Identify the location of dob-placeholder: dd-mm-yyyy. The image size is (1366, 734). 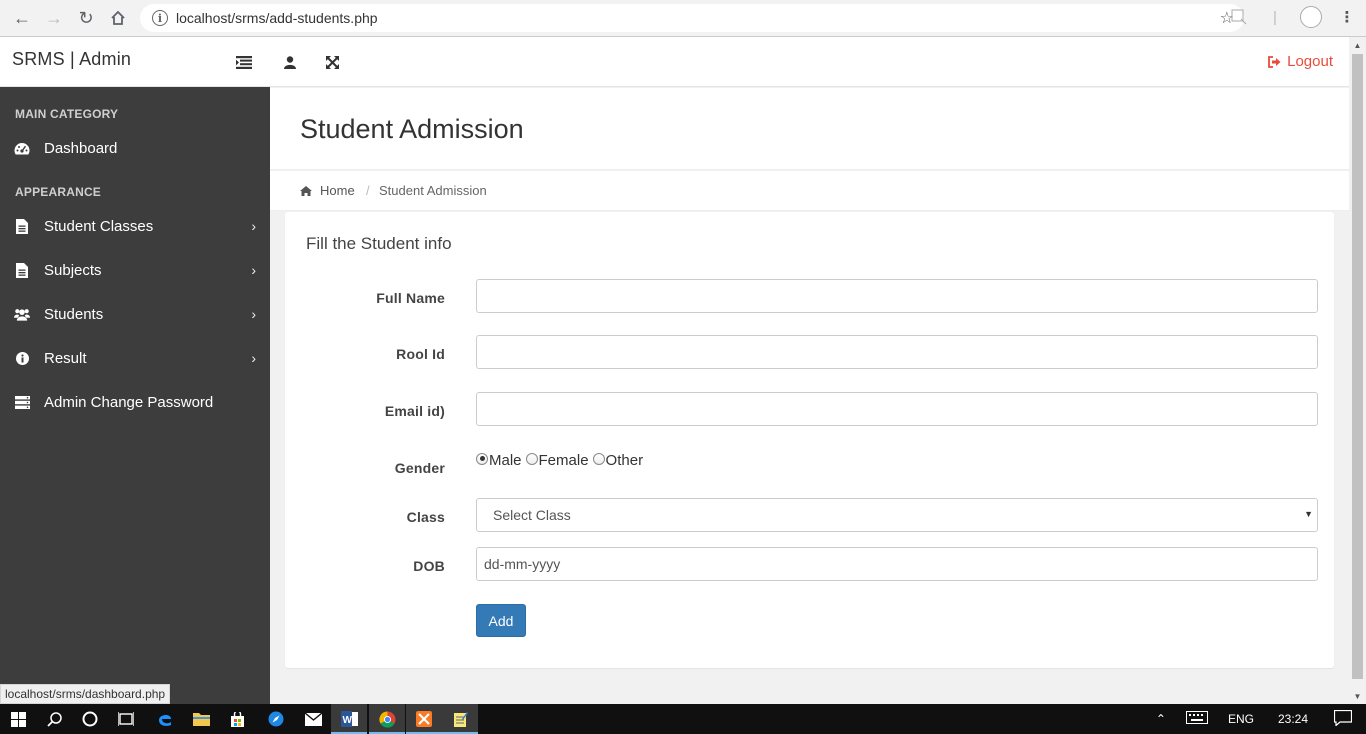
(522, 564).